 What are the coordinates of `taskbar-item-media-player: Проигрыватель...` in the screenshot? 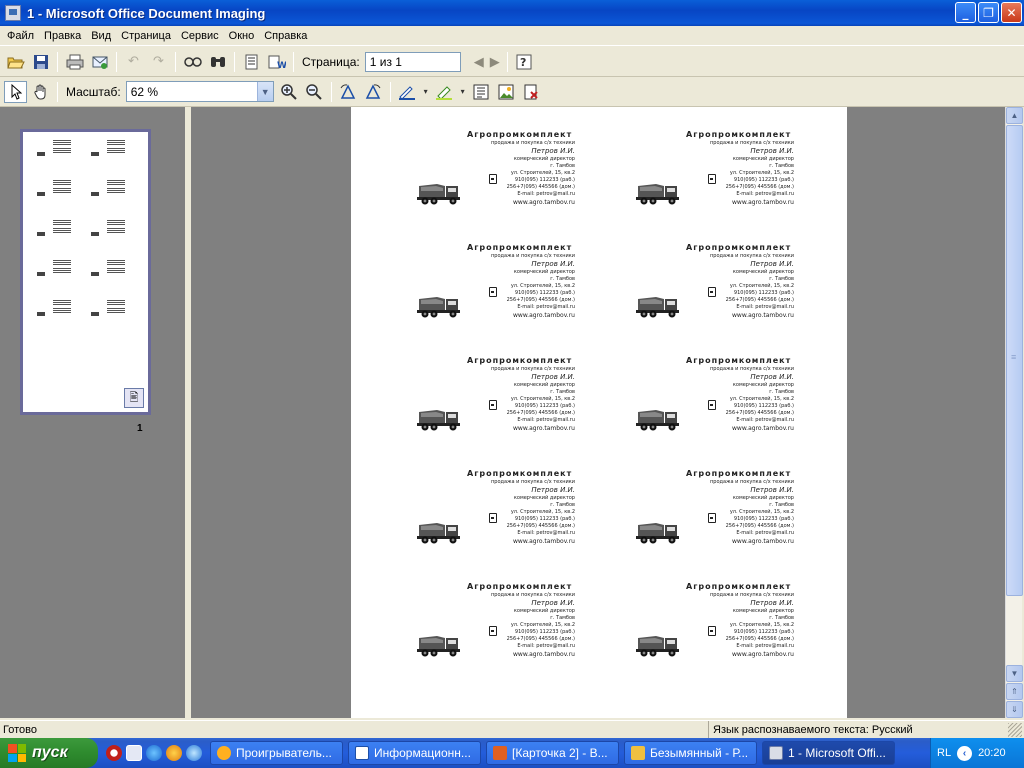 It's located at (276, 753).